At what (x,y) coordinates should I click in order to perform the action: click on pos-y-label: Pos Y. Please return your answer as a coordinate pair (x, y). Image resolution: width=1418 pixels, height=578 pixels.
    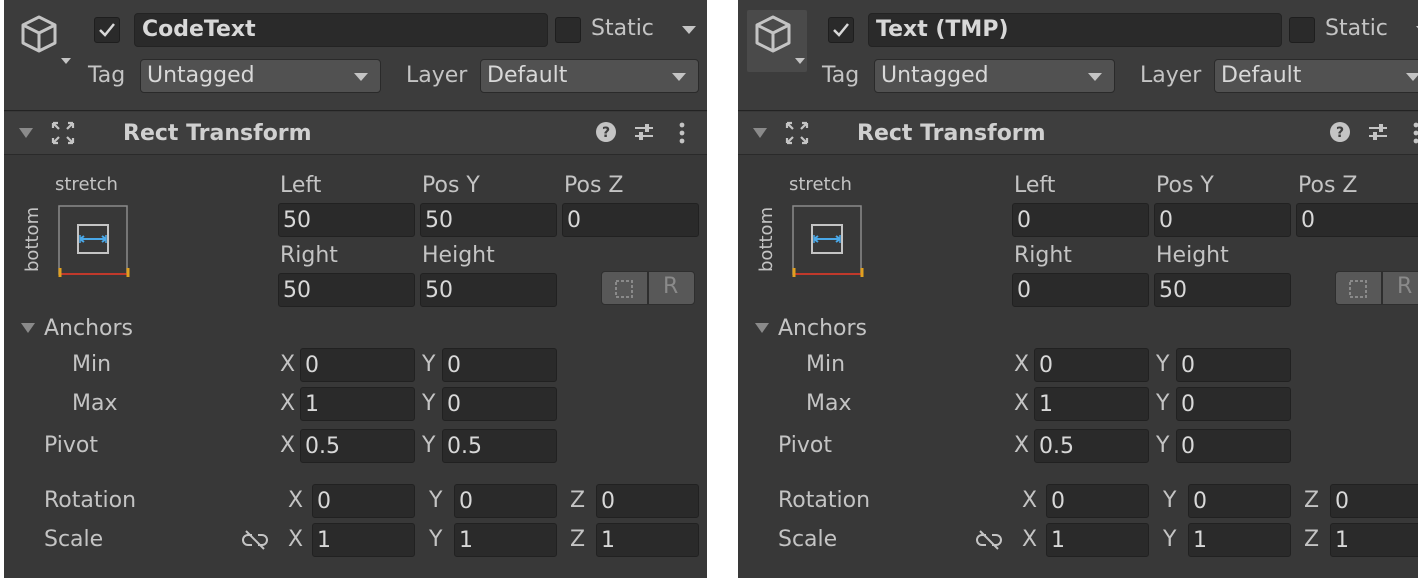
    Looking at the image, I should click on (1185, 185).